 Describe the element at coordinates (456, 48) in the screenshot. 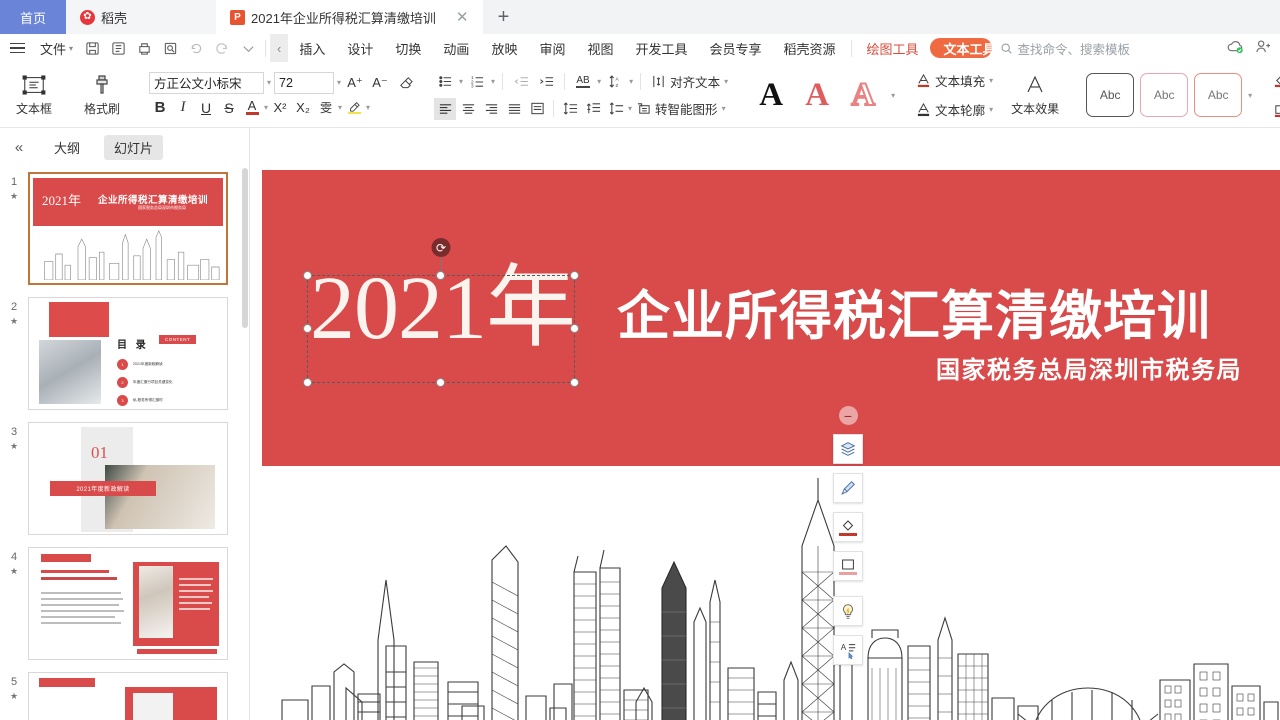

I see `menu-item-animations: 动画` at that location.